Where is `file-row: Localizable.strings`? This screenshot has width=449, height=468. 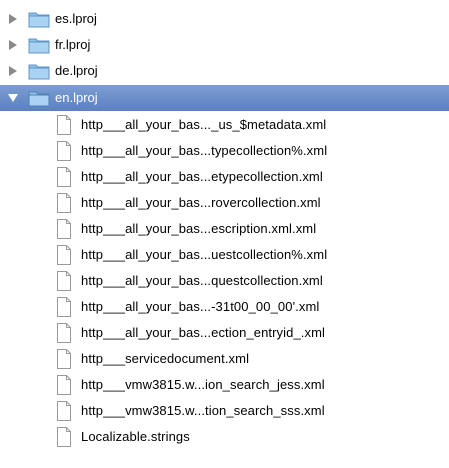
file-row: Localizable.strings is located at coordinates (224, 437).